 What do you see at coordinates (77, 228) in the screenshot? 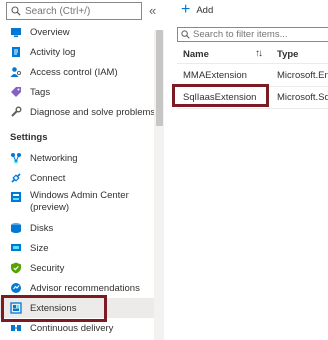
I see `sidebar-item-disks: Disks` at bounding box center [77, 228].